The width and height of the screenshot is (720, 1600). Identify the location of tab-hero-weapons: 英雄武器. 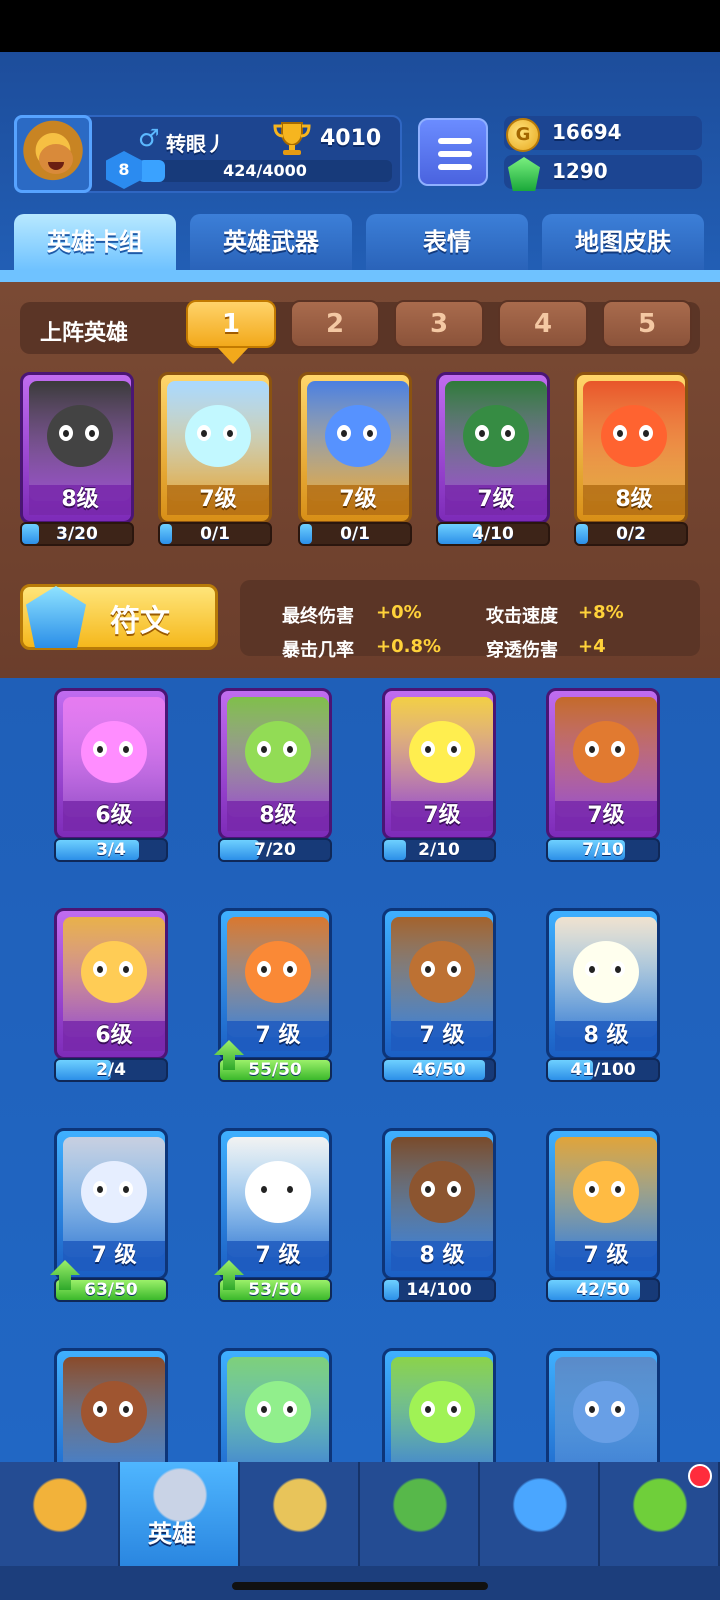
(271, 242).